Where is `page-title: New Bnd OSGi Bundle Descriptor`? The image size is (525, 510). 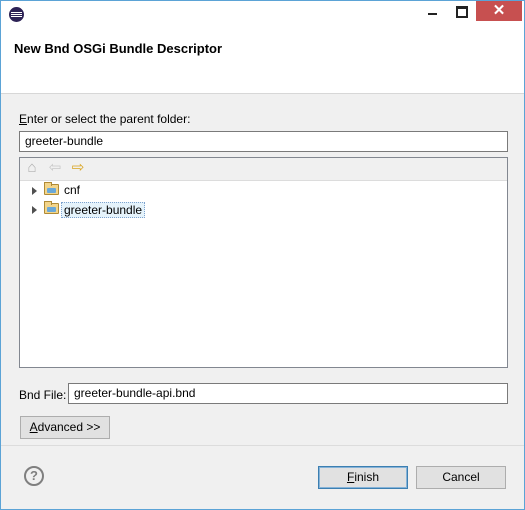 page-title: New Bnd OSGi Bundle Descriptor is located at coordinates (118, 48).